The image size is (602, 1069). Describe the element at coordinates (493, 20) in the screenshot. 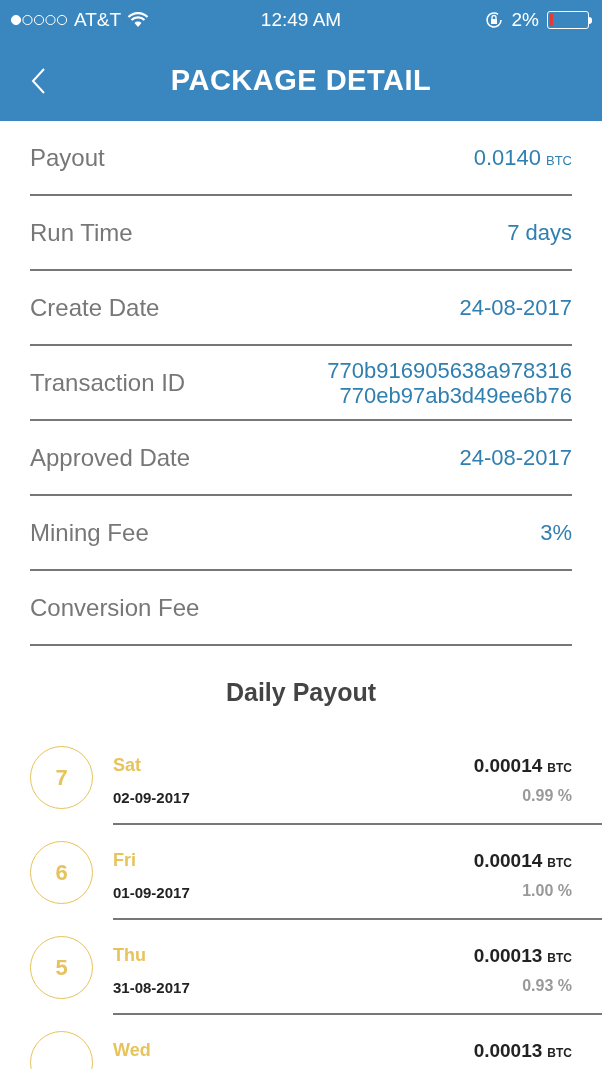

I see `rotation-lock-icon` at that location.